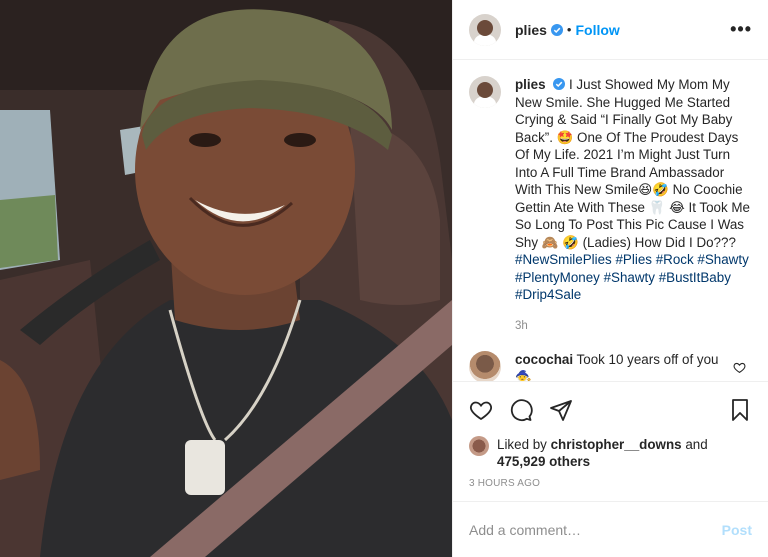  I want to click on comment-item: cocochai Took 10 years off of you 🧙, so click(610, 366).